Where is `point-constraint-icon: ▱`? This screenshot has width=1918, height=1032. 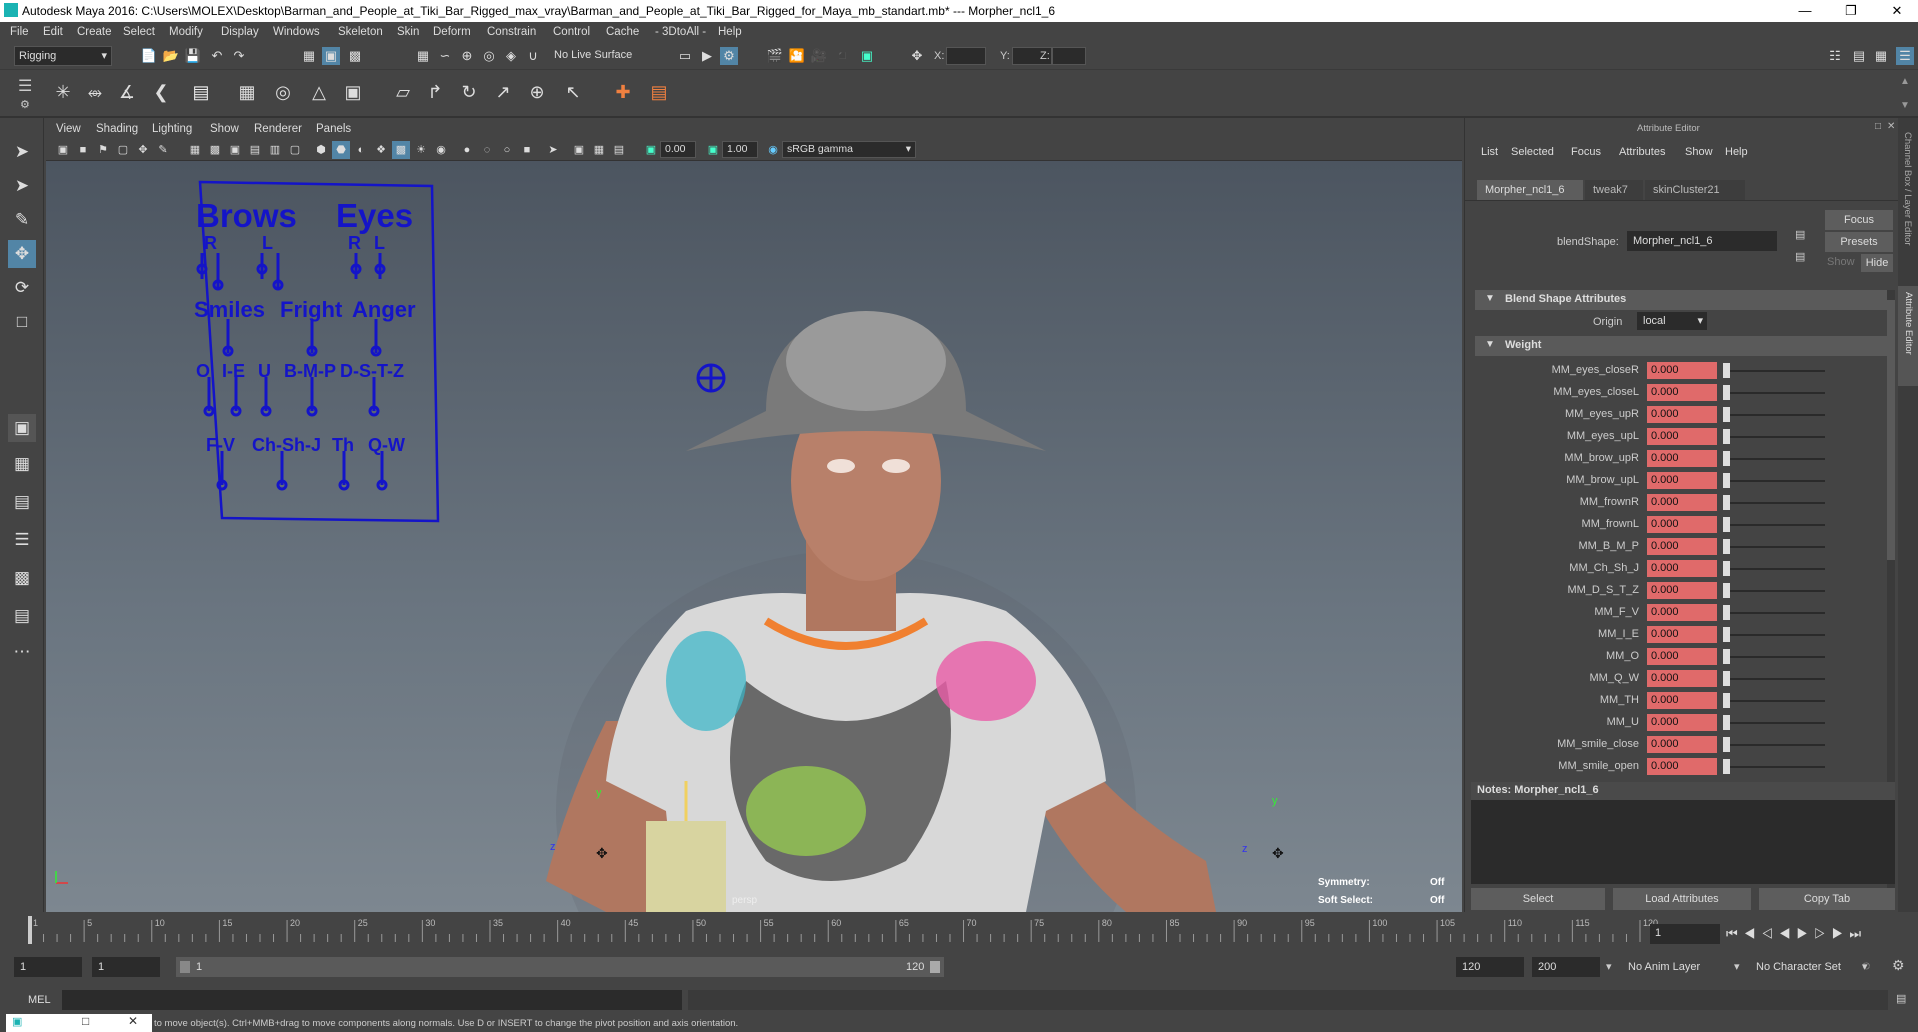
point-constraint-icon: ▱ is located at coordinates (403, 92).